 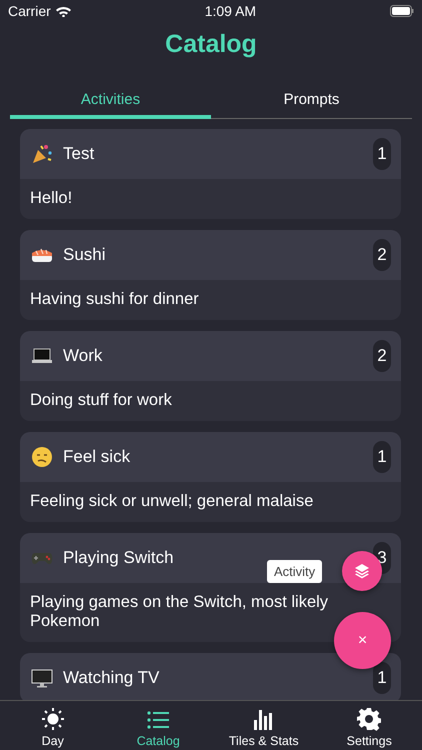 What do you see at coordinates (42, 154) in the screenshot?
I see `party-popper-icon` at bounding box center [42, 154].